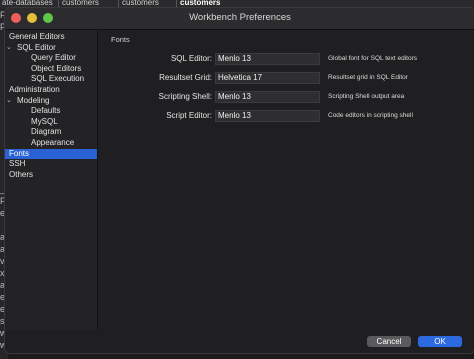 This screenshot has width=474, height=359. What do you see at coordinates (267, 78) in the screenshot?
I see `font-field-resultset-grid: Helvetica 17` at bounding box center [267, 78].